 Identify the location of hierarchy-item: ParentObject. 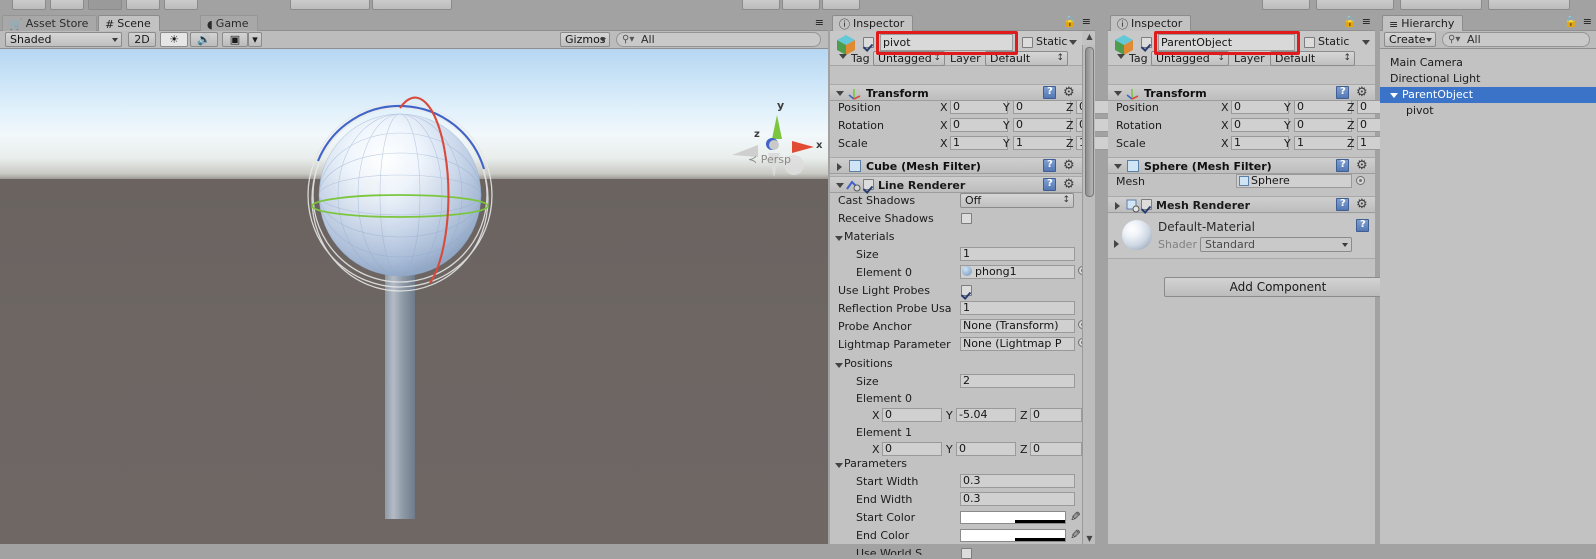
(1488, 95).